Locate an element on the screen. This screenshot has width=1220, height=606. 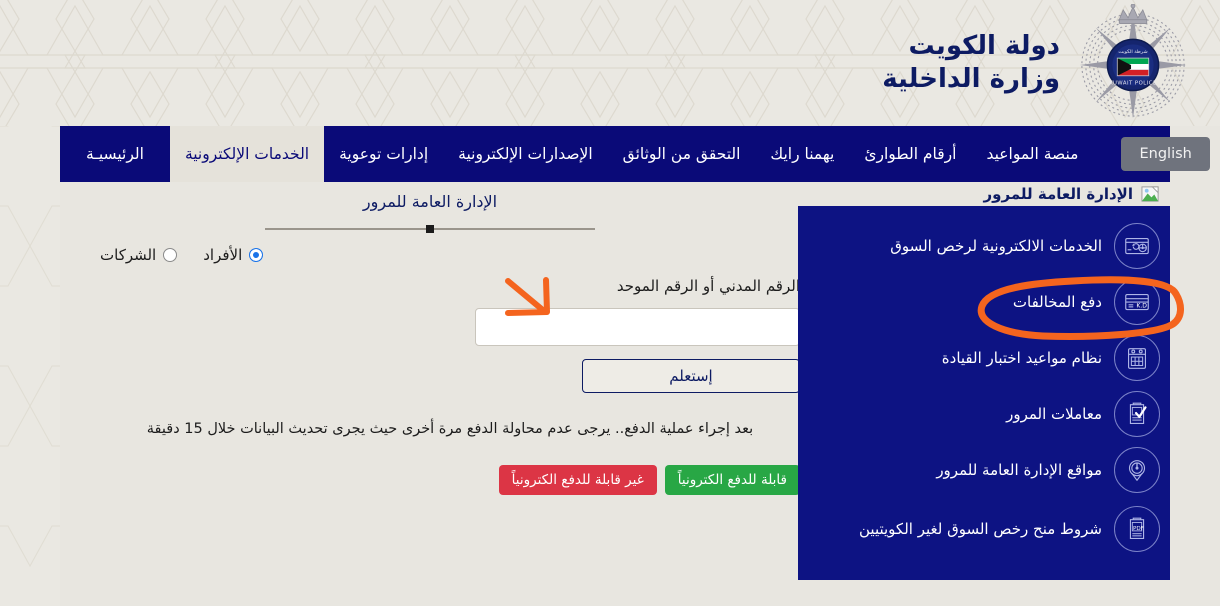
nav-item-awareness-departments: إدارات توعوية is located at coordinates (383, 154).